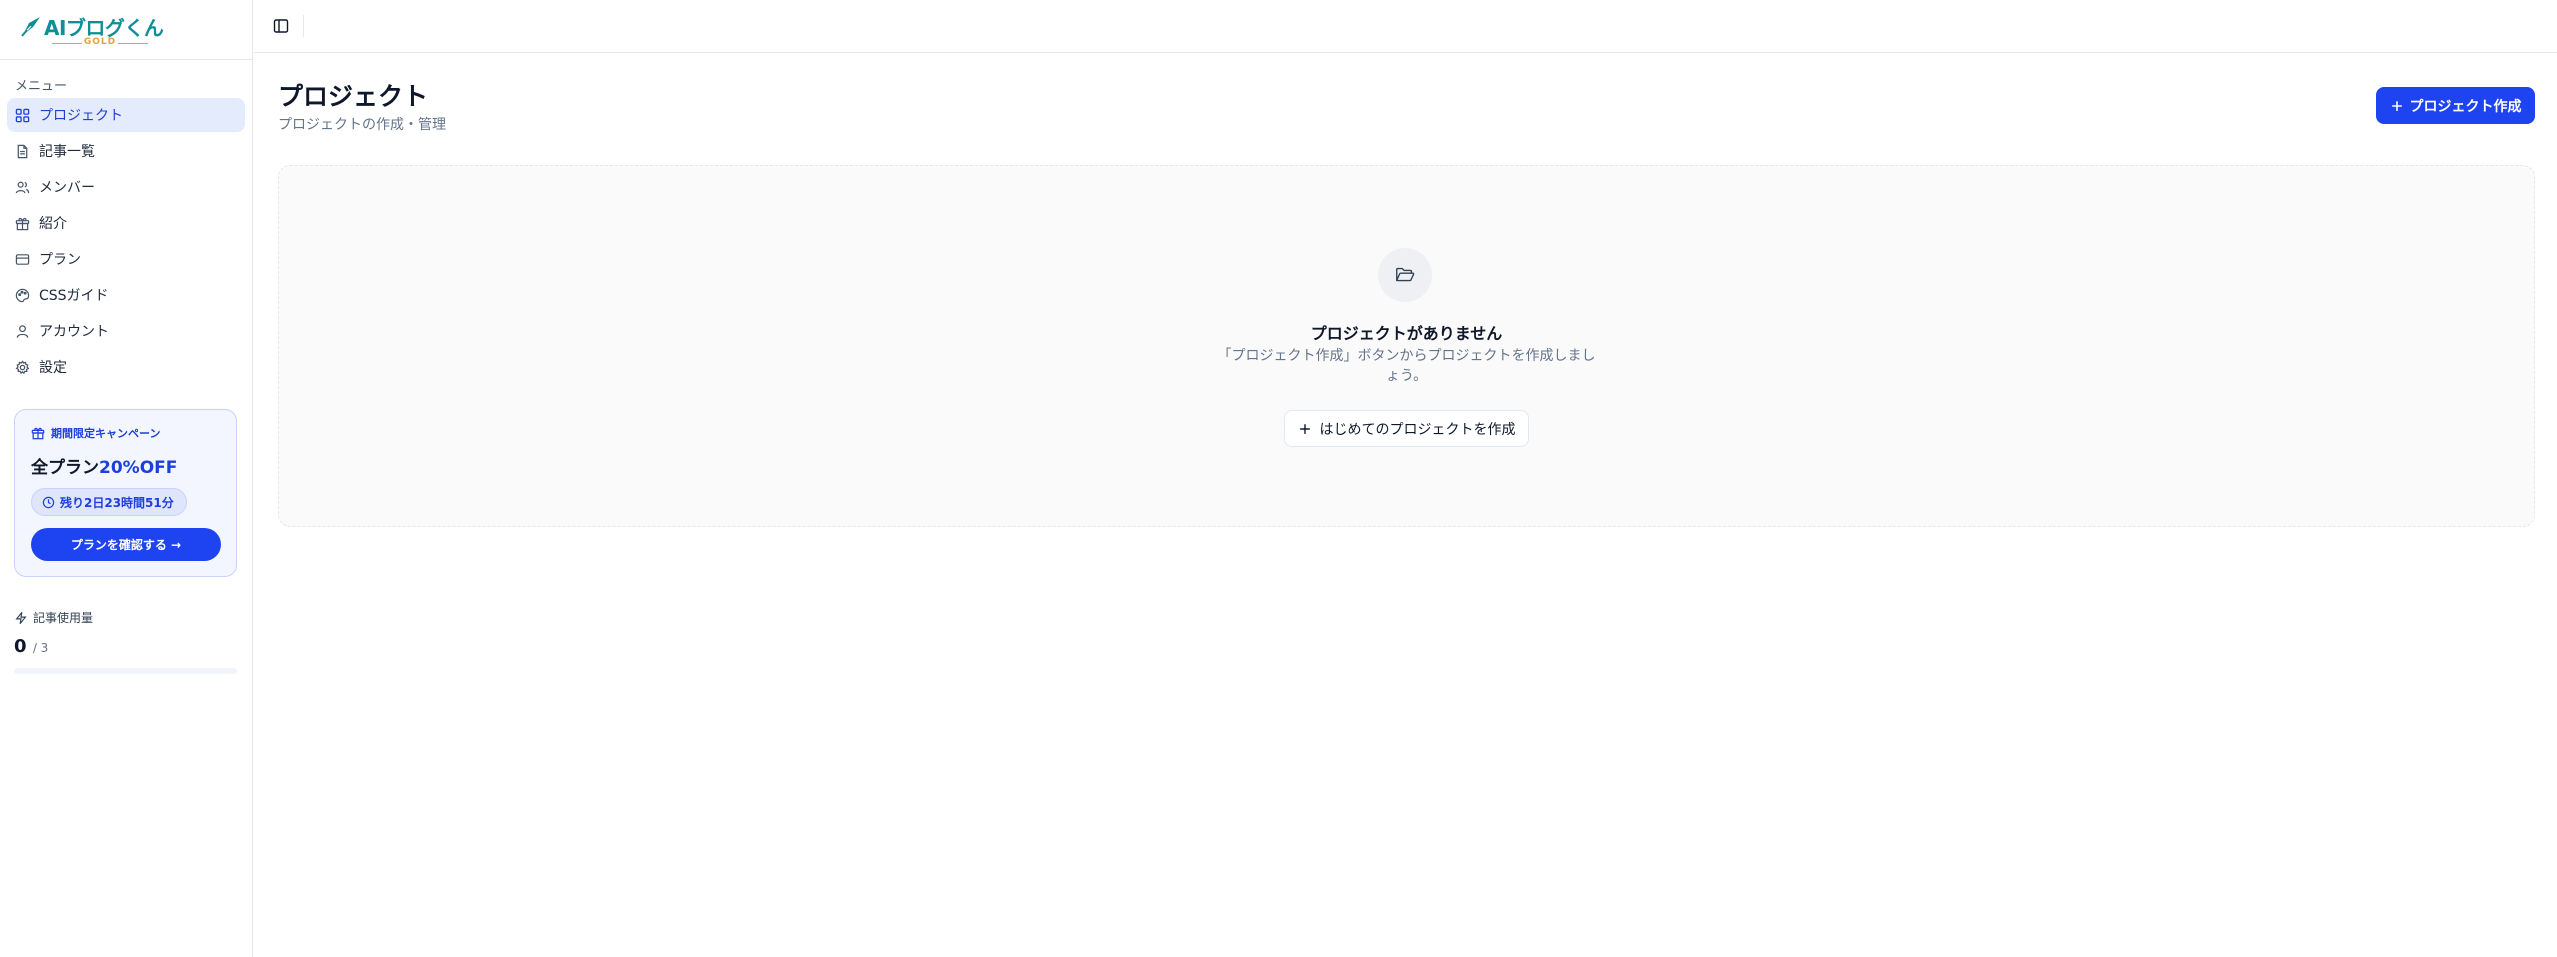 This screenshot has height=957, width=2557. Describe the element at coordinates (362, 125) in the screenshot. I see `page-subtitle: プロジェクトの作成・管理` at that location.